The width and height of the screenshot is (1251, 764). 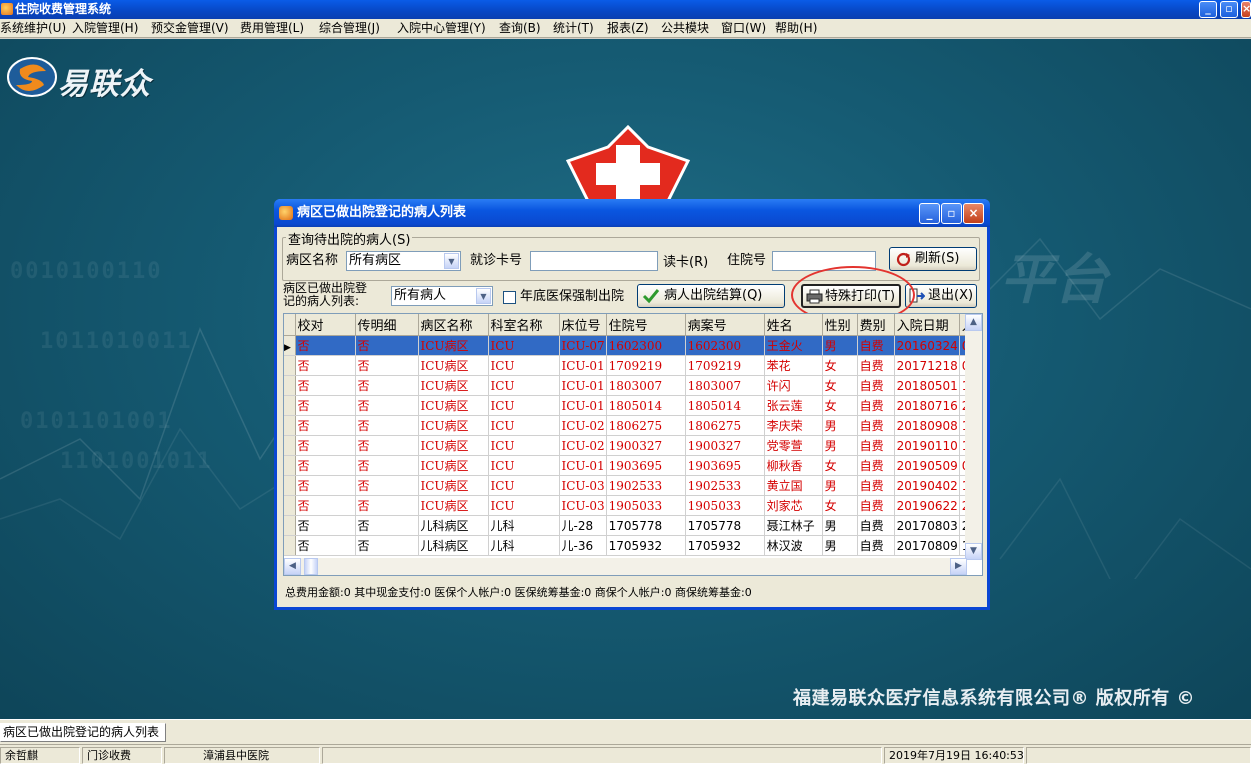 What do you see at coordinates (387, 325) in the screenshot?
I see `column-header: 传明细` at bounding box center [387, 325].